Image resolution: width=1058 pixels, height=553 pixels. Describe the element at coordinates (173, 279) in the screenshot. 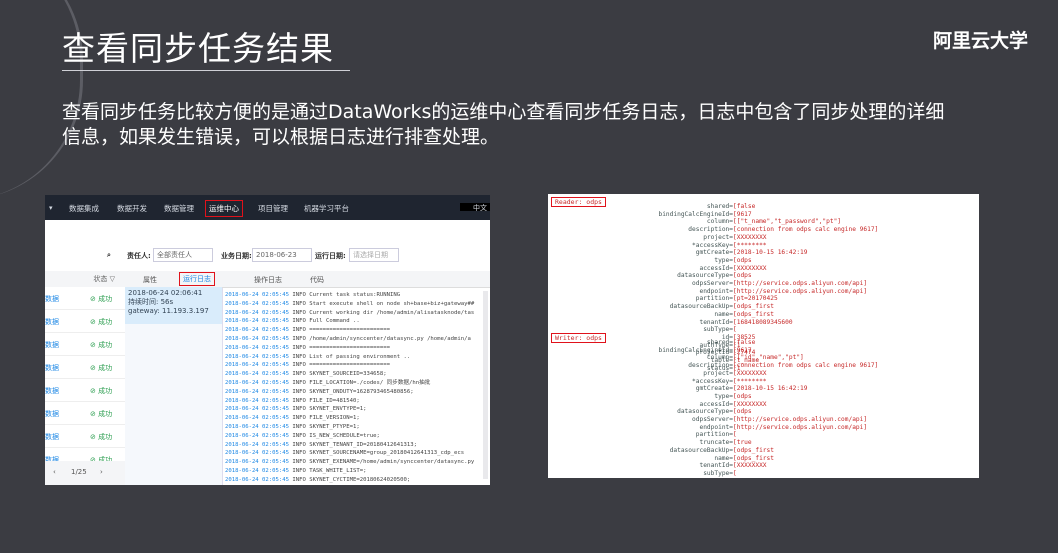

I see `detail-tabs: 属性 运行日志` at that location.